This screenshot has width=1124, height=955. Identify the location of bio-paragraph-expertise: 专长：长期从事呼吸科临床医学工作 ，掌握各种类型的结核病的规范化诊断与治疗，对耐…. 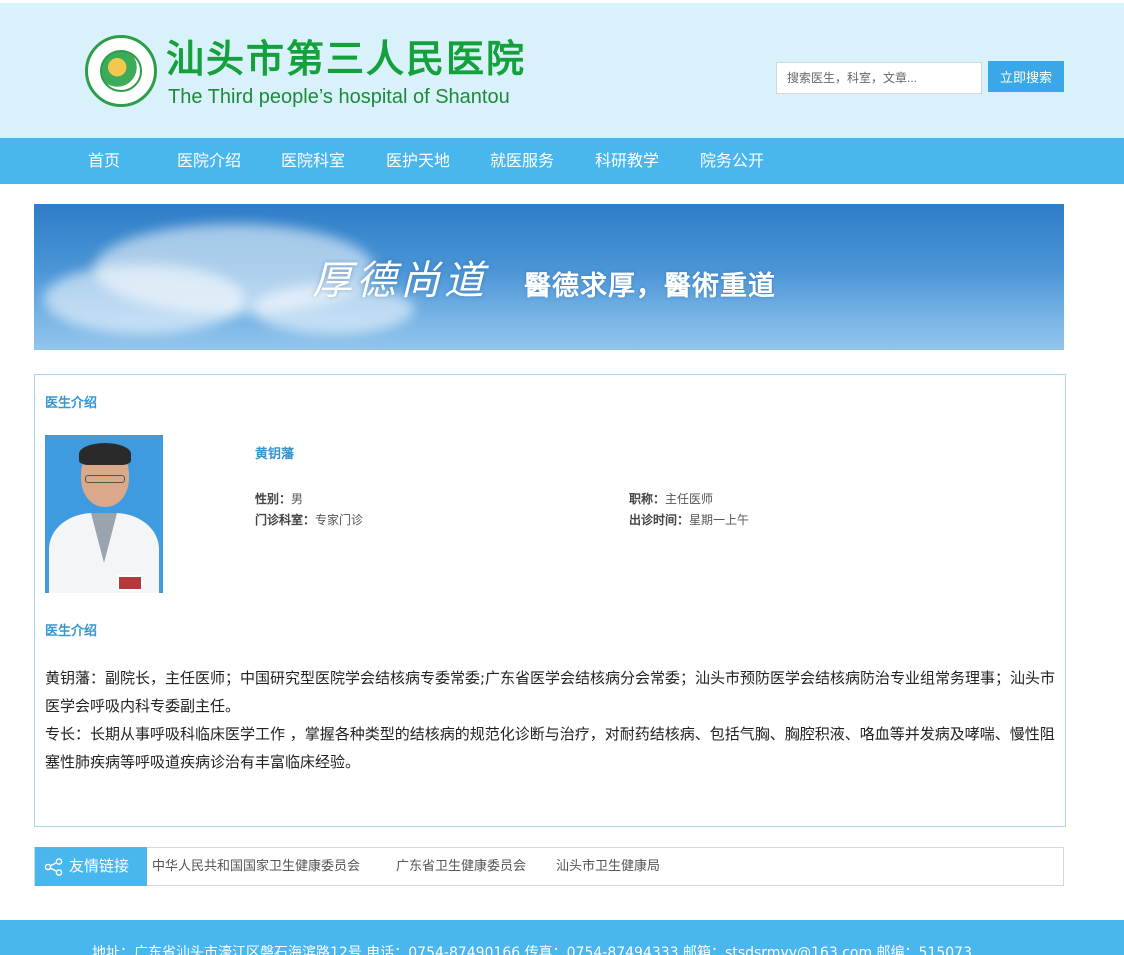
(550, 748).